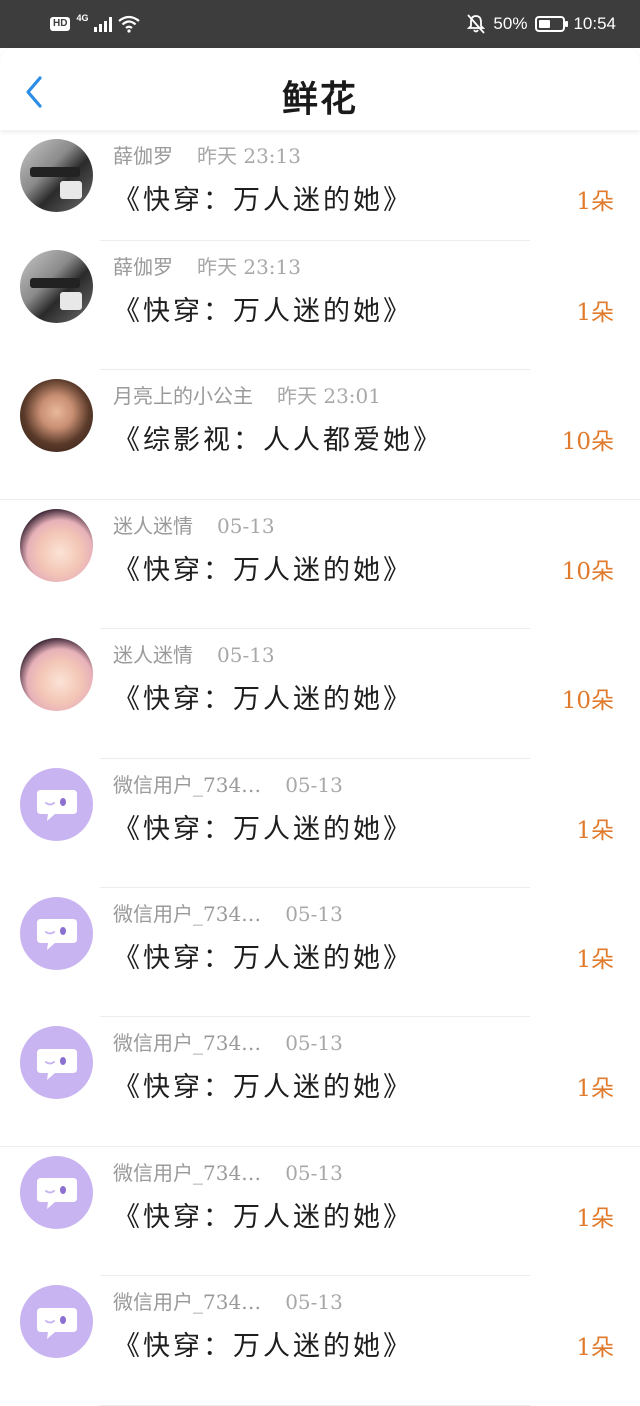 The image size is (640, 1406). I want to click on hd-badge: HD, so click(60, 24).